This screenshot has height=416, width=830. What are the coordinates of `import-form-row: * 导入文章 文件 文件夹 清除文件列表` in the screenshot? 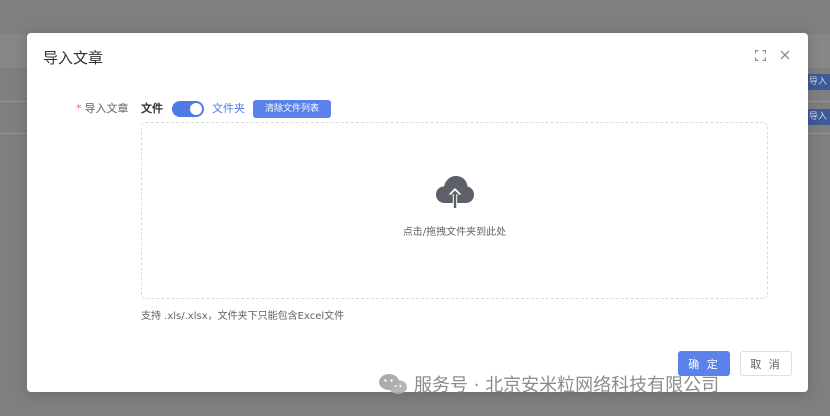 It's located at (417, 109).